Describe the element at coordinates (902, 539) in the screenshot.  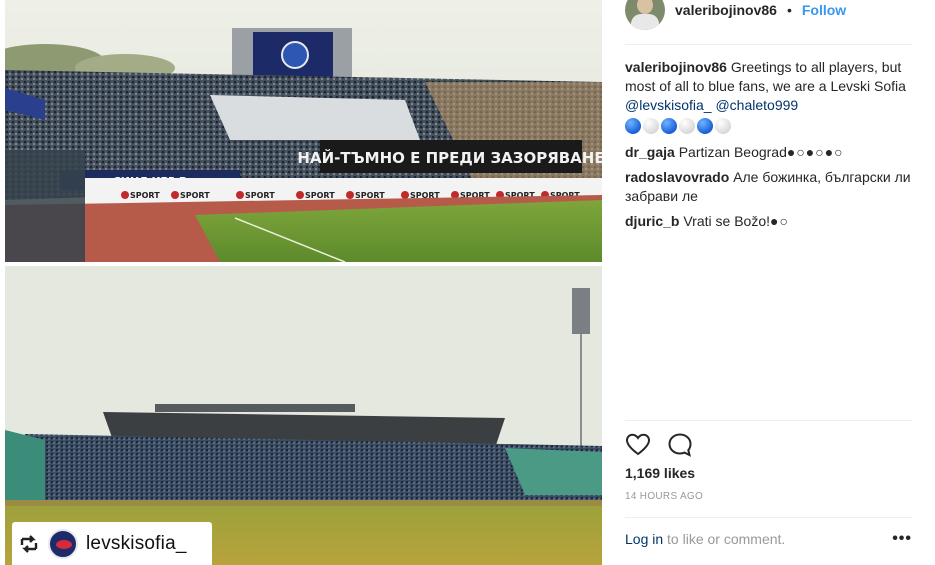
I see `more-options-icon: •••` at that location.